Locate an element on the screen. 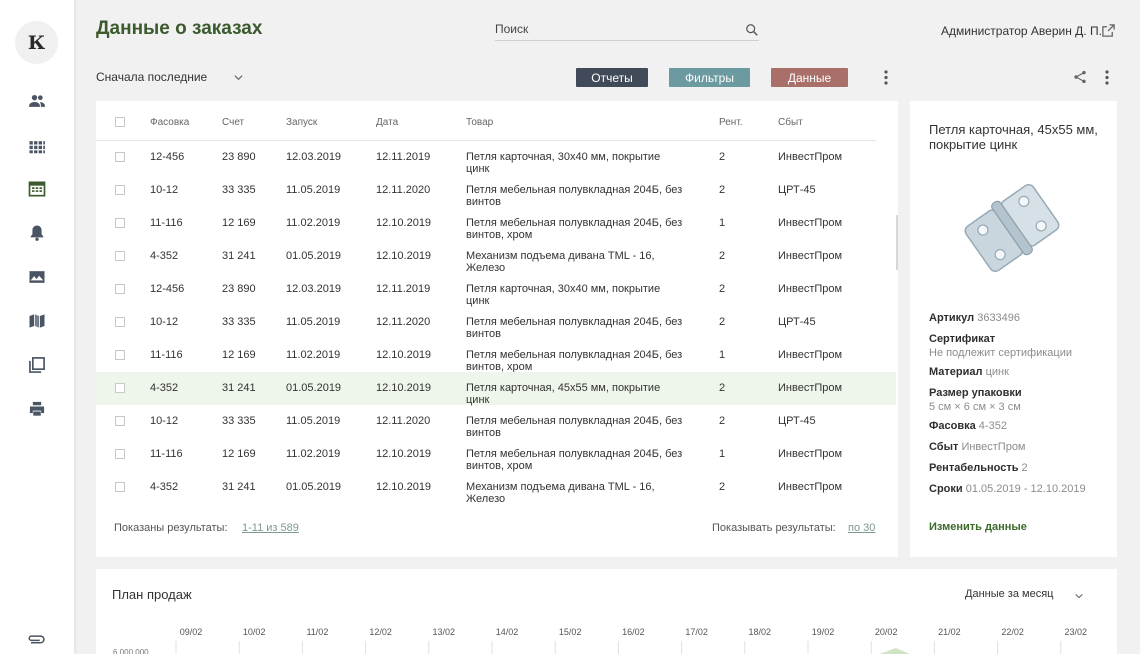 This screenshot has height=654, width=1140. x-tick-label: 12/02 is located at coordinates (380, 632).